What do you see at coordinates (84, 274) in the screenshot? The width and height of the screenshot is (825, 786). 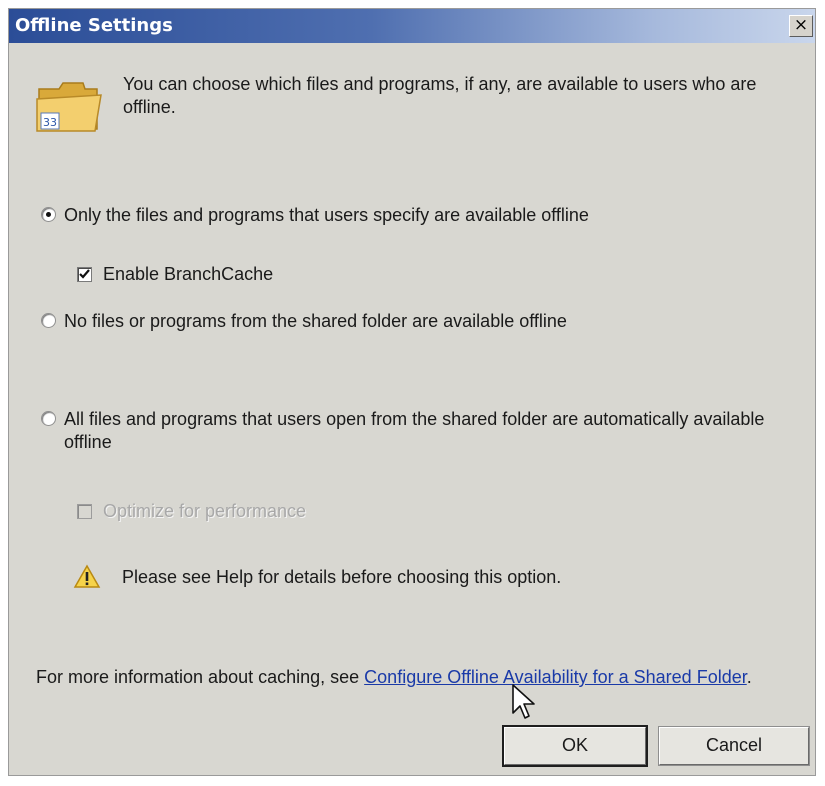 I see `checkbox-enable-branchcache` at bounding box center [84, 274].